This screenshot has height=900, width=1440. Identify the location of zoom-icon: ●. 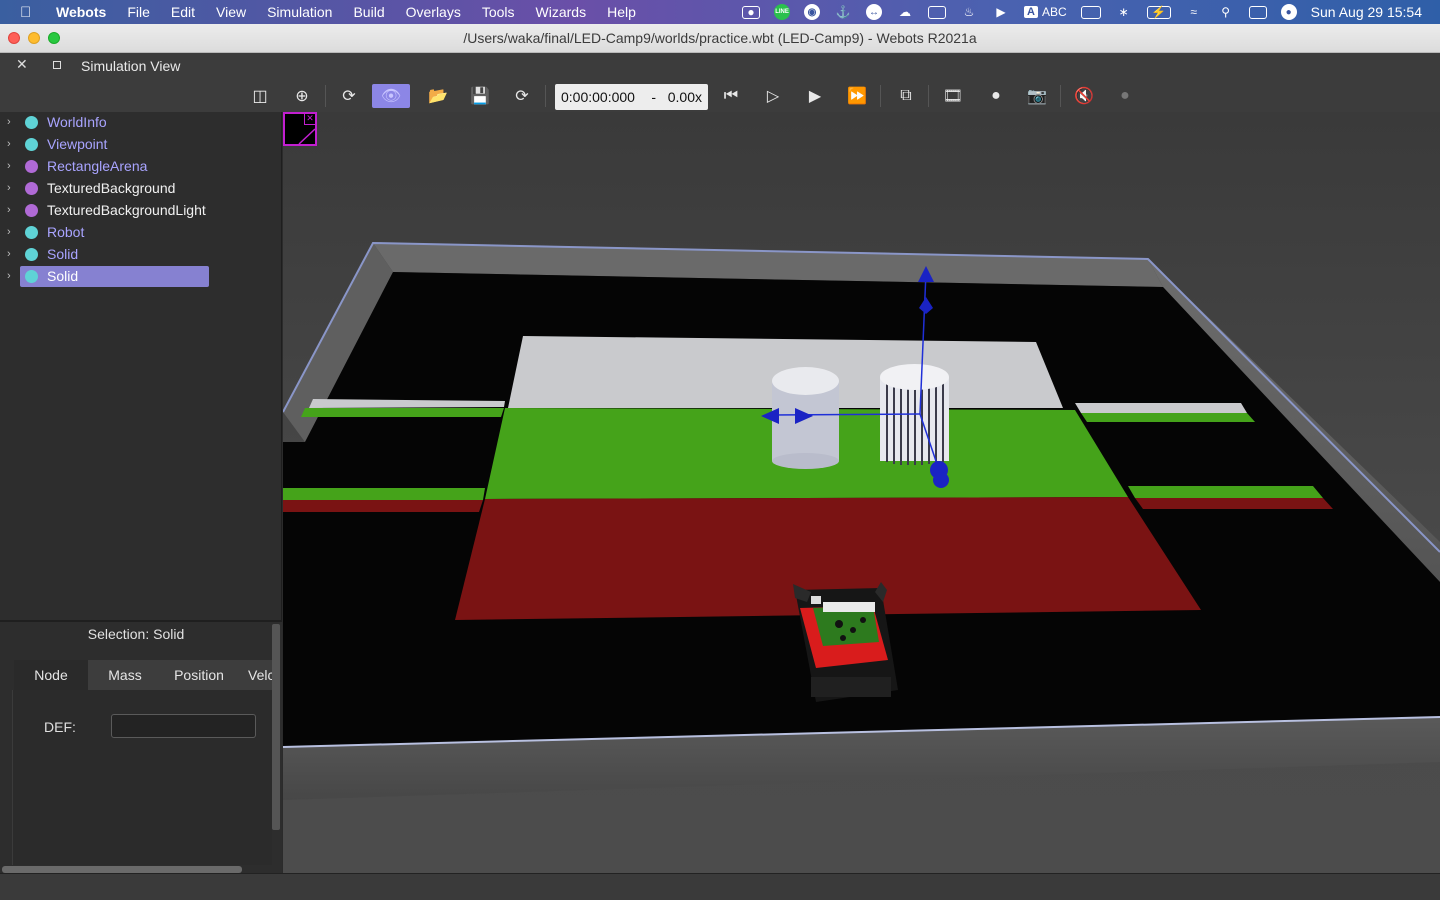
(751, 12).